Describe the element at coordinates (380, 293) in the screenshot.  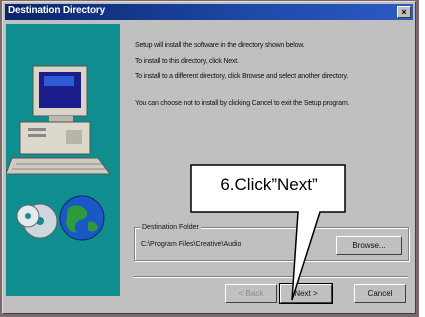
I see `cancel-button: Cancel` at that location.